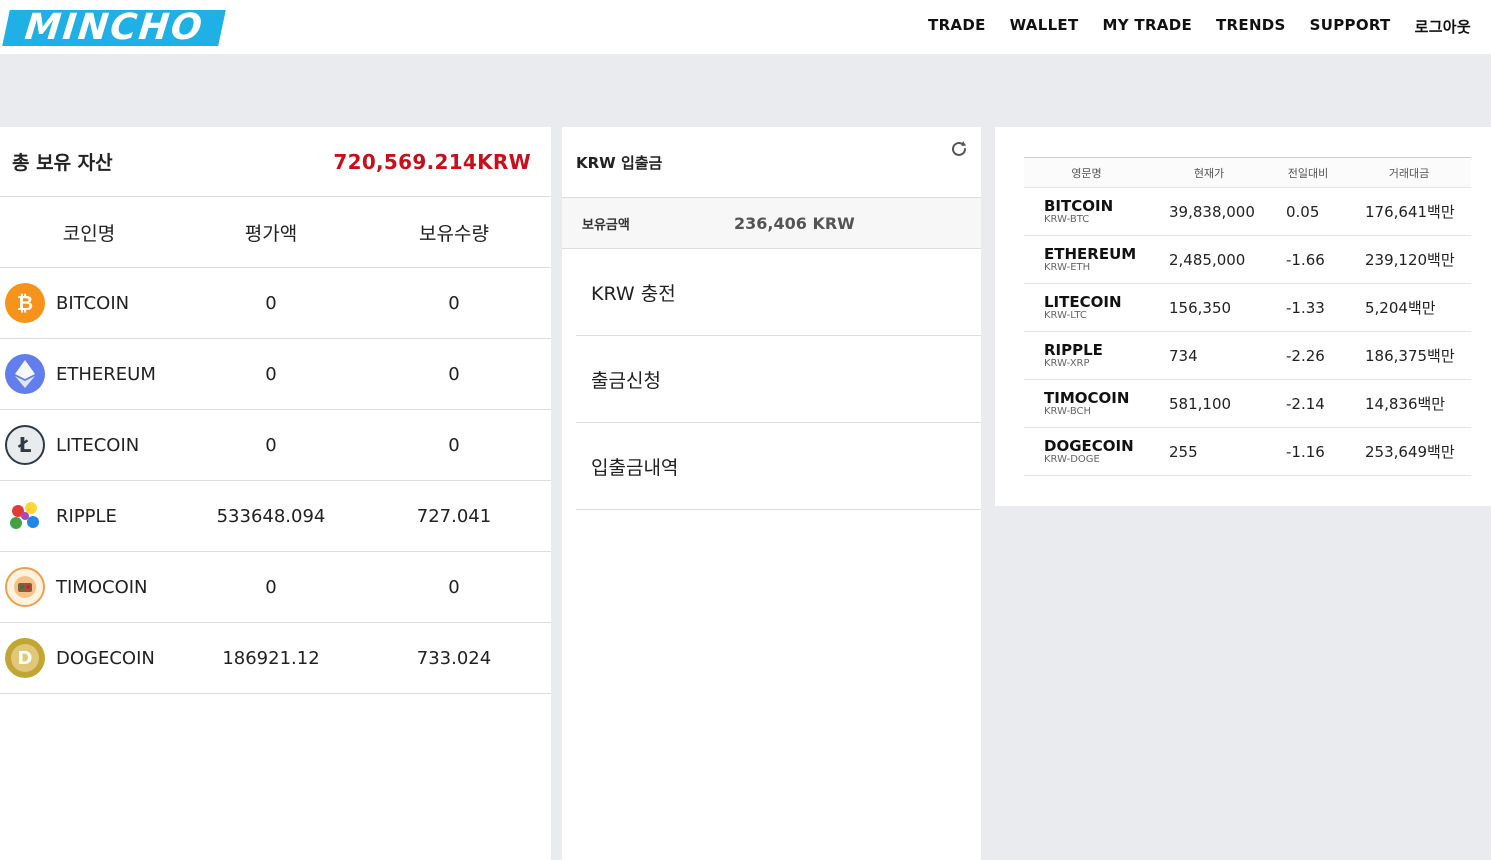  Describe the element at coordinates (1409, 173) in the screenshot. I see `col-volume: 거래대금` at that location.